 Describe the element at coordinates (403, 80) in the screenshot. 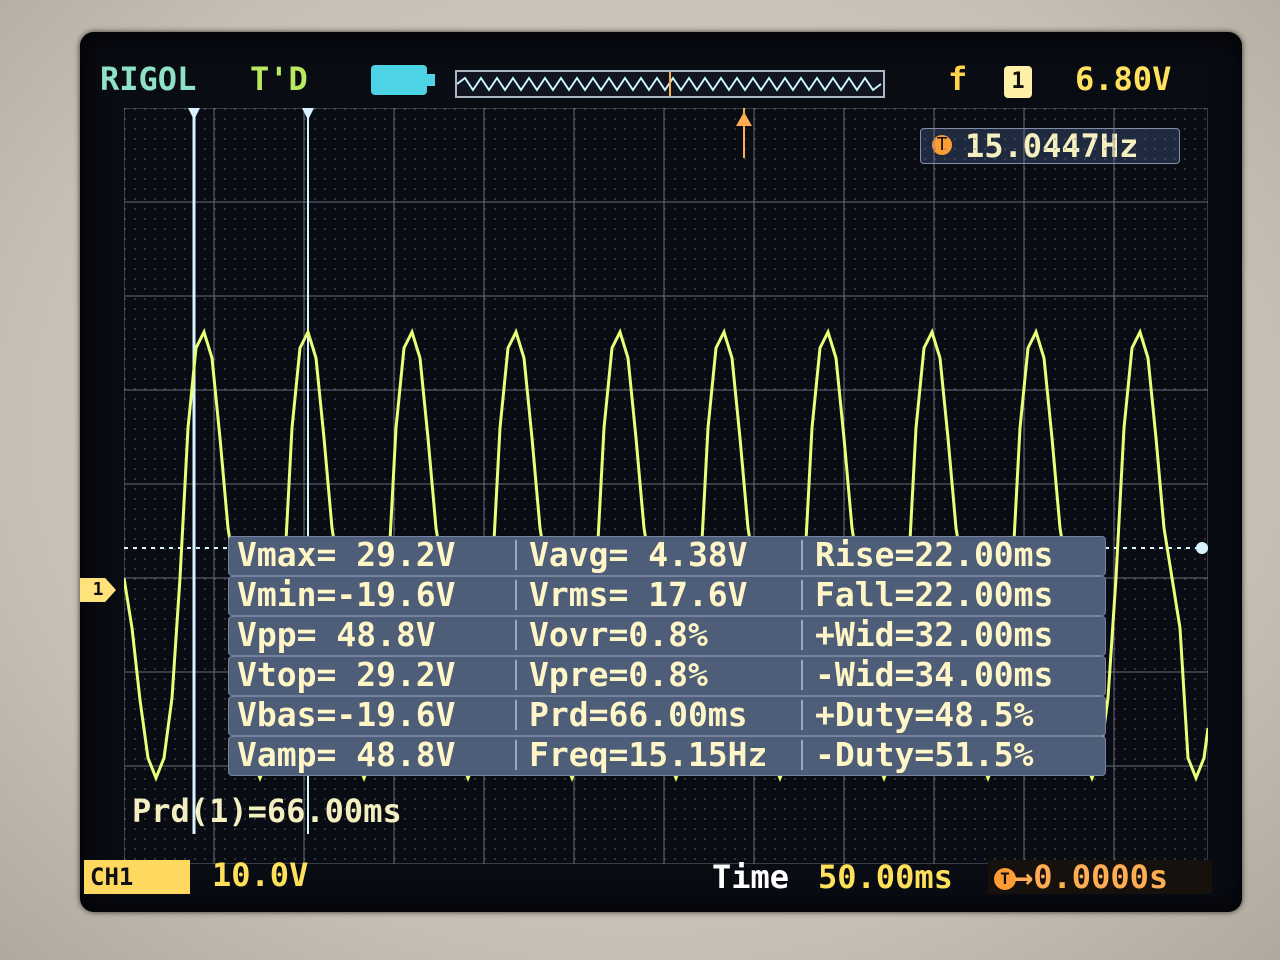

I see `power-icon` at that location.